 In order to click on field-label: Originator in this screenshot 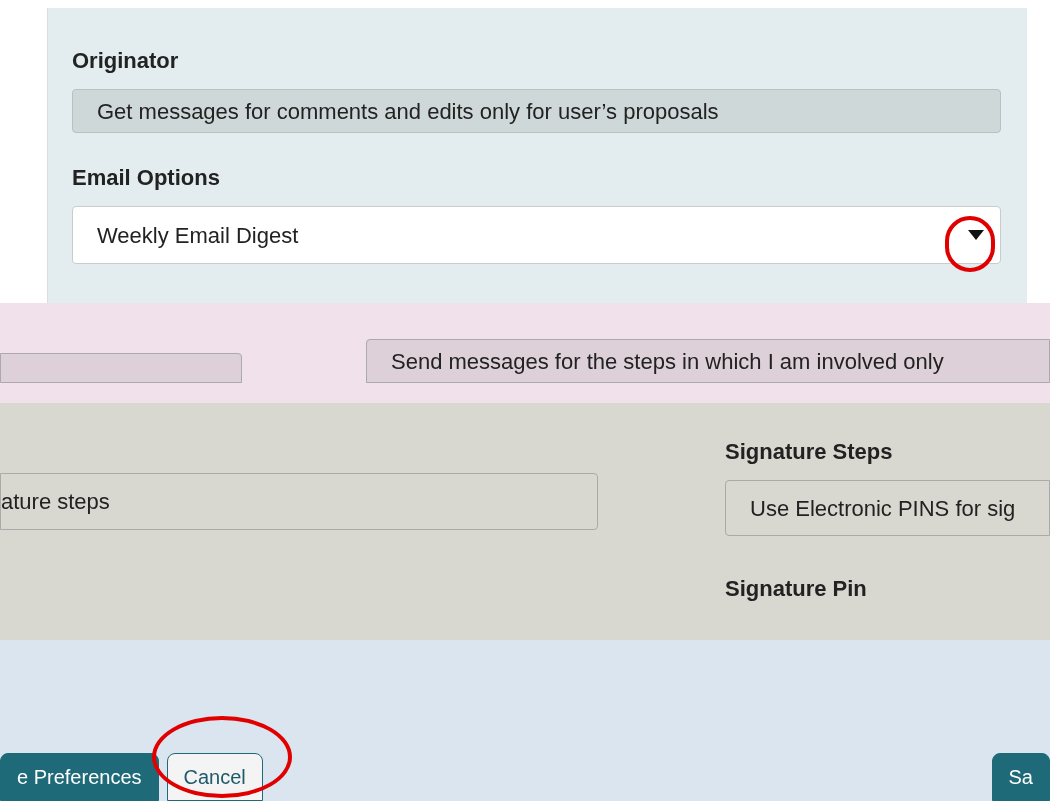, I will do `click(126, 61)`.